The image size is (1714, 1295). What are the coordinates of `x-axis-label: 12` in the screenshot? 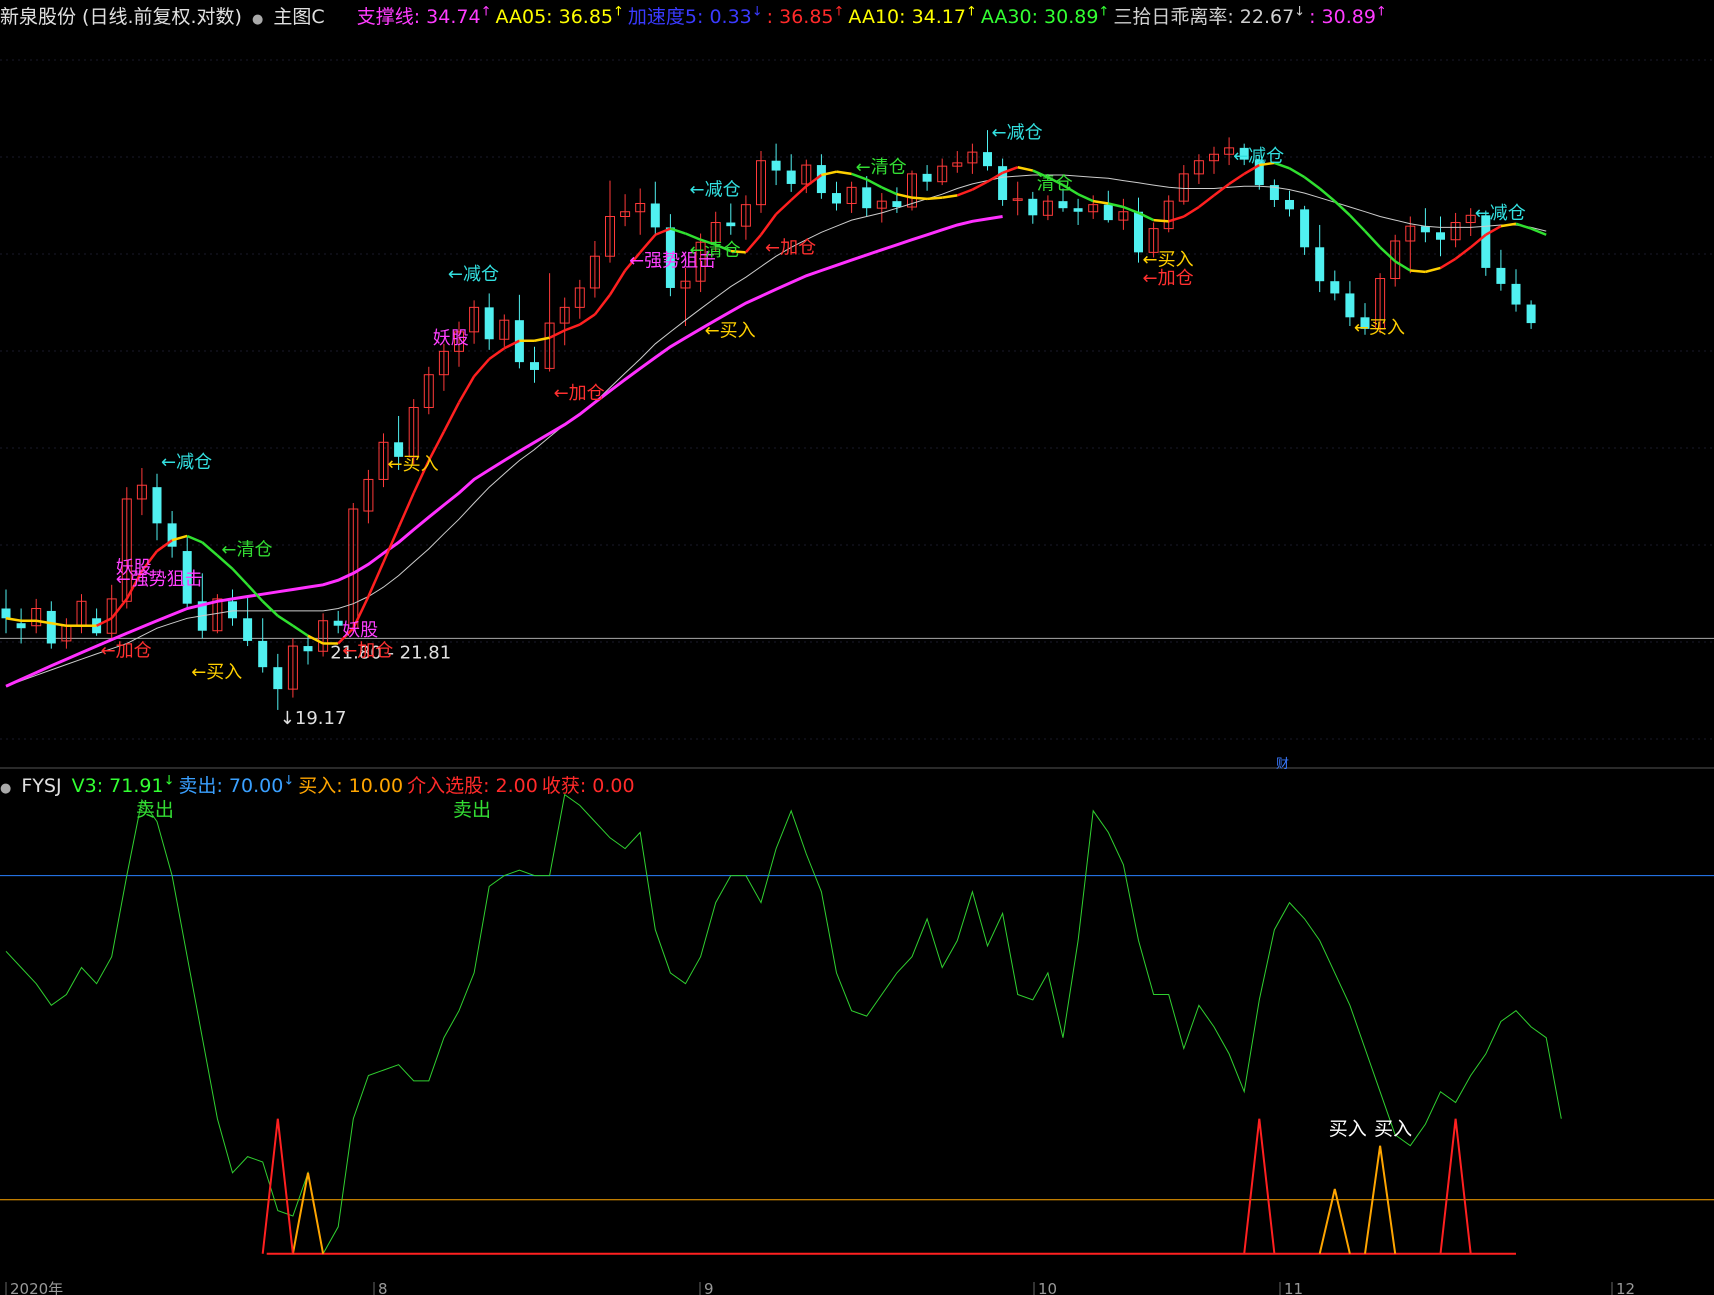 It's located at (1625, 1287).